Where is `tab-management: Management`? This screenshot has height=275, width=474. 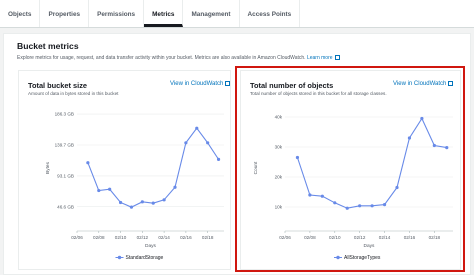 tab-management: Management is located at coordinates (211, 13).